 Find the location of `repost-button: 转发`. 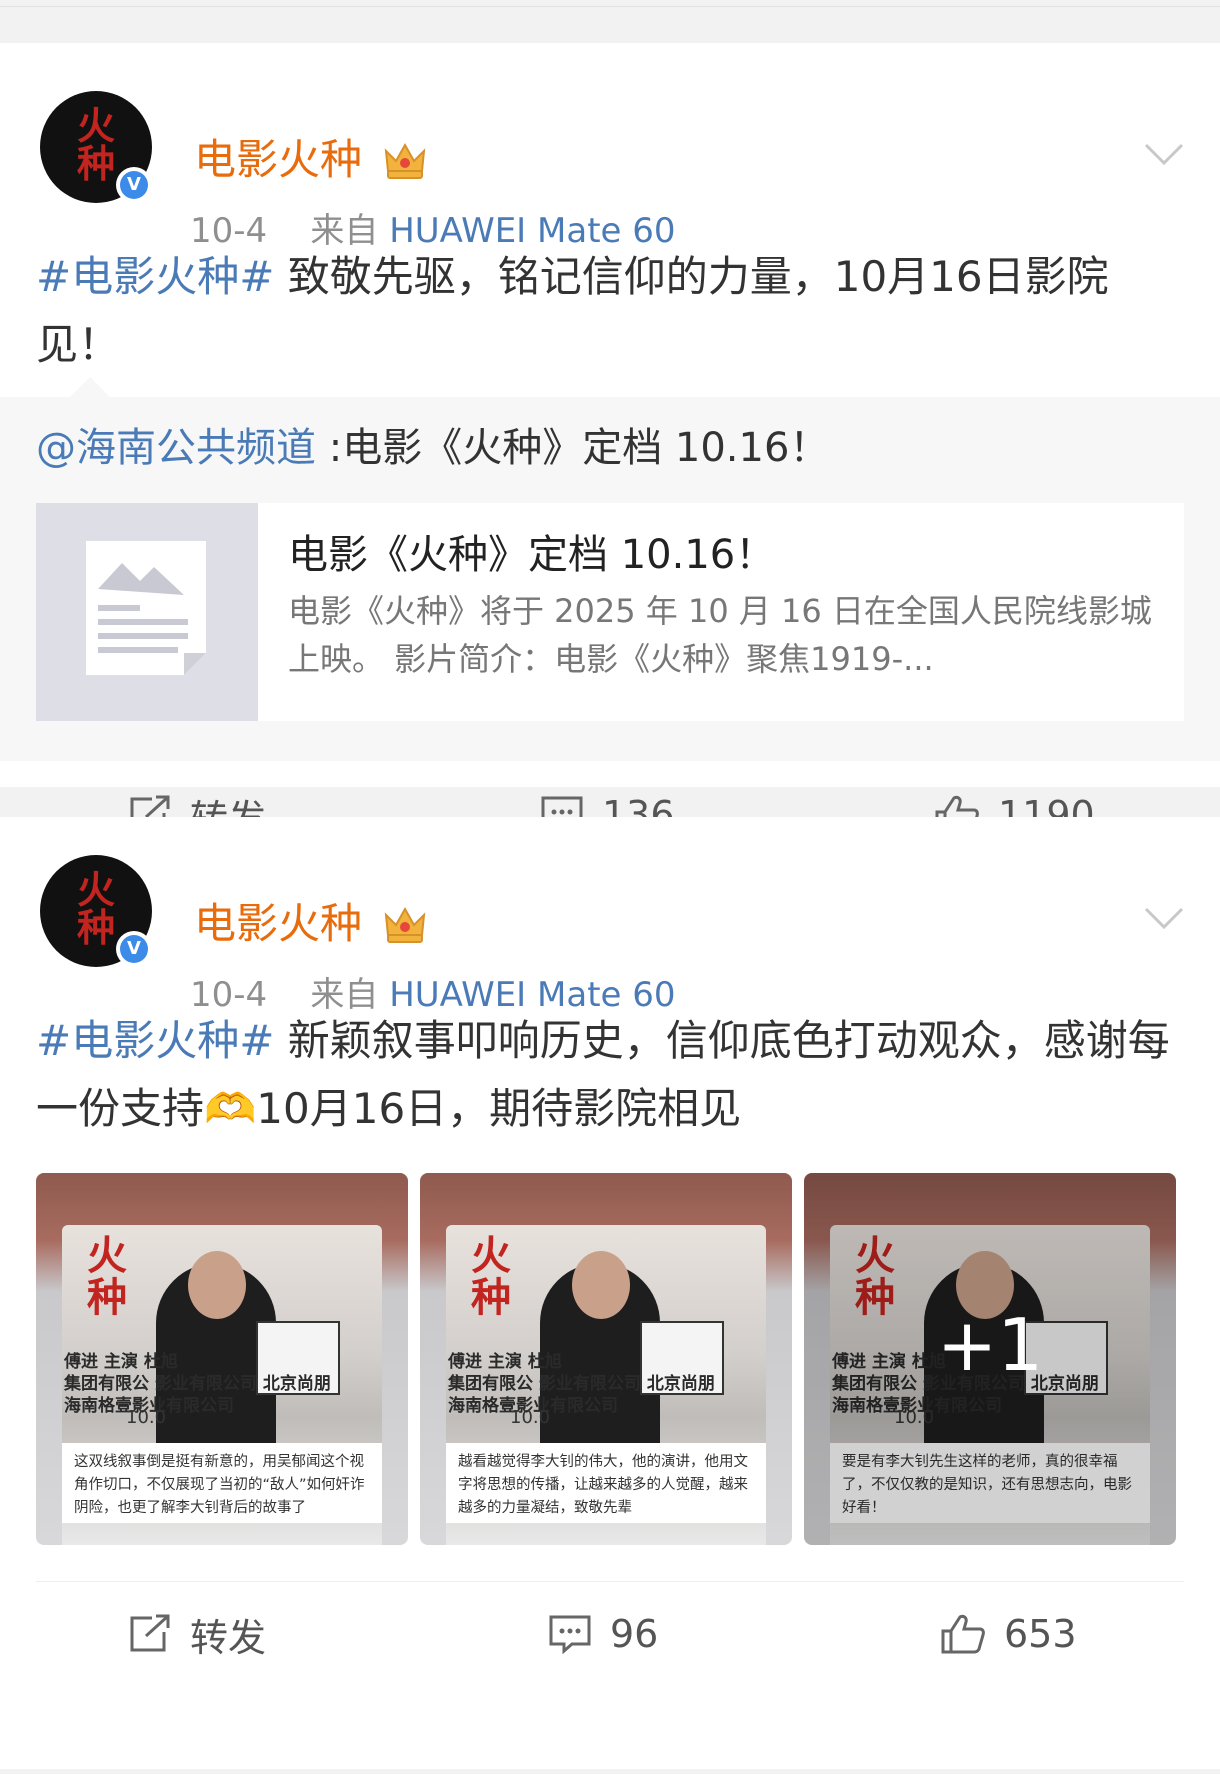

repost-button: 转发 is located at coordinates (197, 1634).